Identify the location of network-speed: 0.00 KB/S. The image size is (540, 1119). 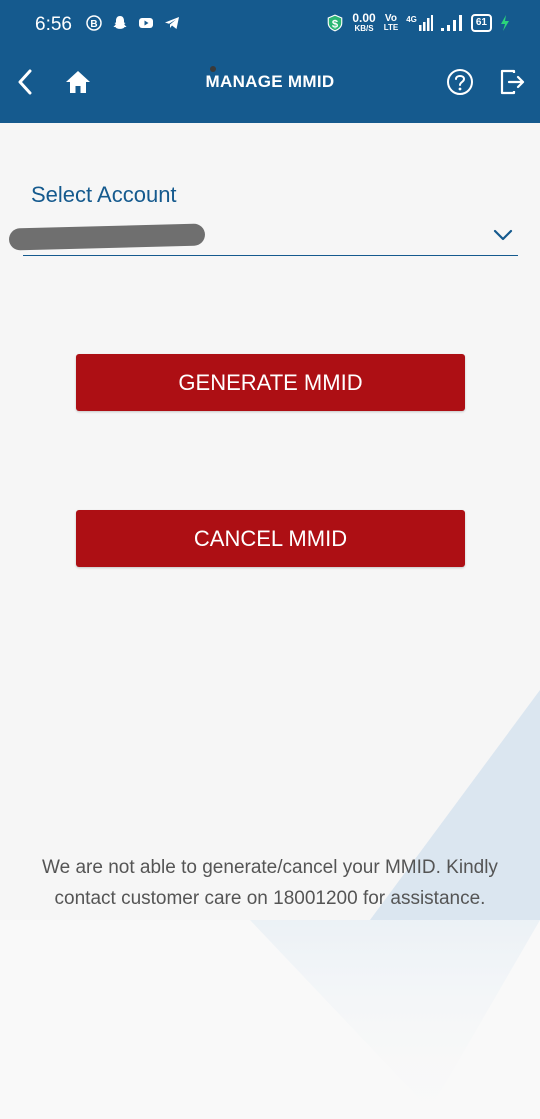
(363, 22).